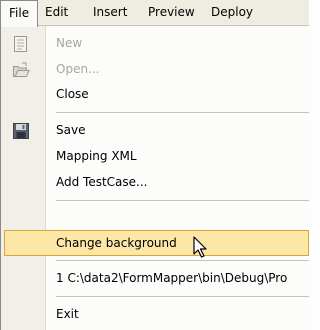 This screenshot has width=320, height=330. Describe the element at coordinates (232, 13) in the screenshot. I see `menu-deploy: Deploy` at that location.